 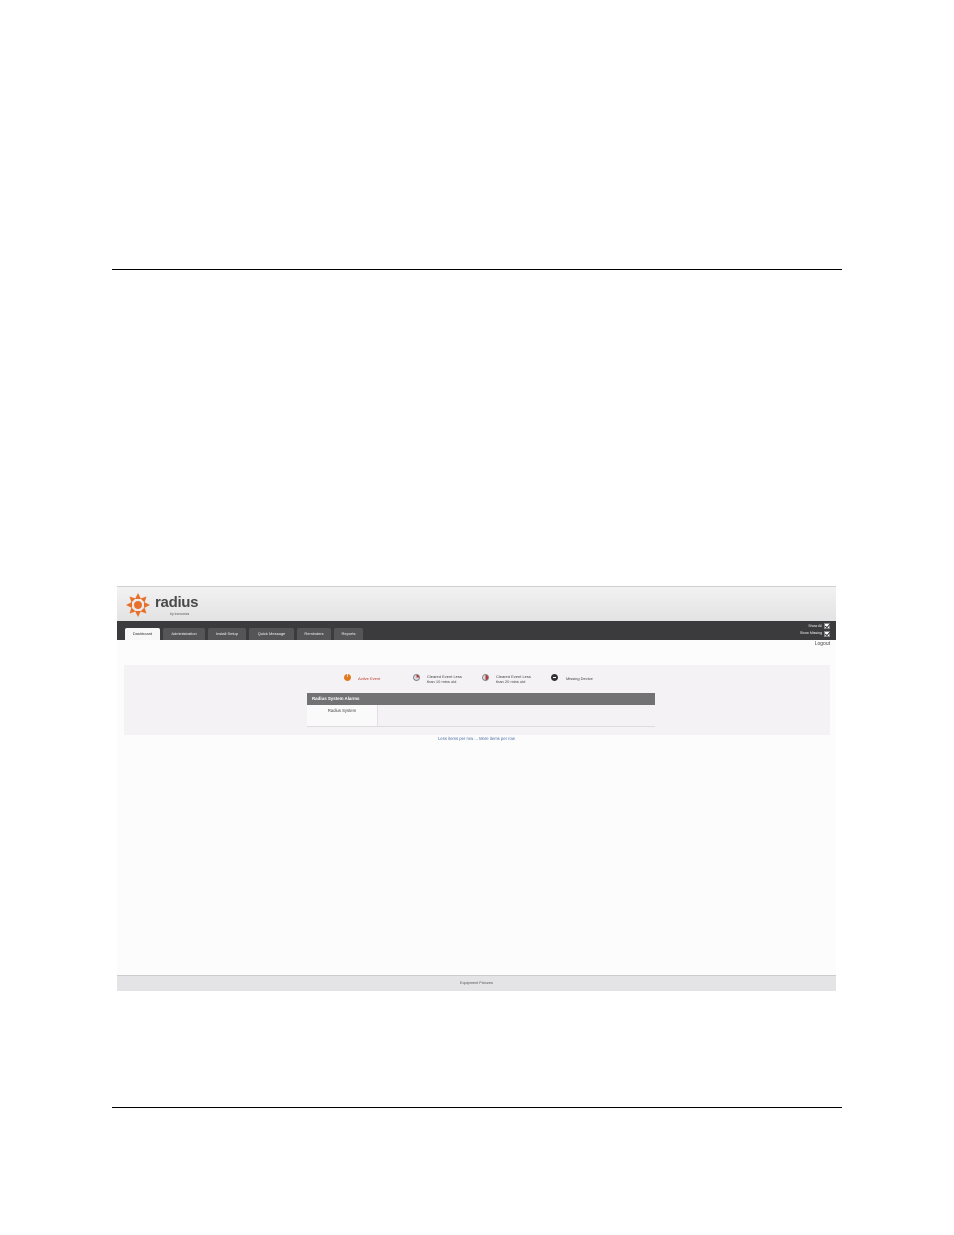 I want to click on more-items-link: More items per row, so click(x=497, y=738).